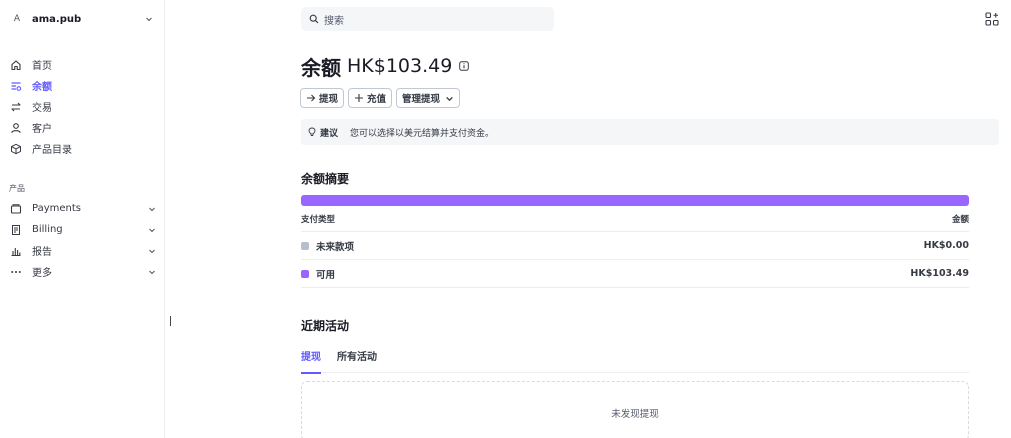  What do you see at coordinates (421, 99) in the screenshot?
I see `manage-payouts-label: 管理提现` at bounding box center [421, 99].